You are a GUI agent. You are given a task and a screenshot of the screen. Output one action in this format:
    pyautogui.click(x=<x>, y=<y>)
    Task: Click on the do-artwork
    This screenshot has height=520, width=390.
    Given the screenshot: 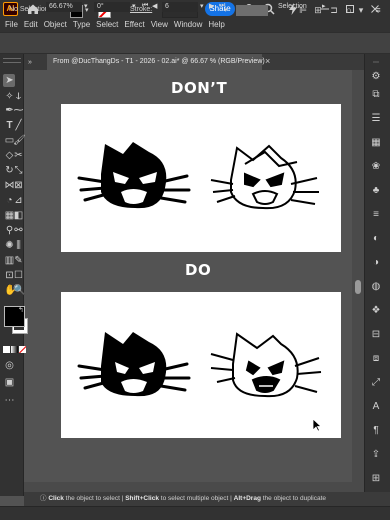 What is the action you would take?
    pyautogui.click(x=199, y=365)
    